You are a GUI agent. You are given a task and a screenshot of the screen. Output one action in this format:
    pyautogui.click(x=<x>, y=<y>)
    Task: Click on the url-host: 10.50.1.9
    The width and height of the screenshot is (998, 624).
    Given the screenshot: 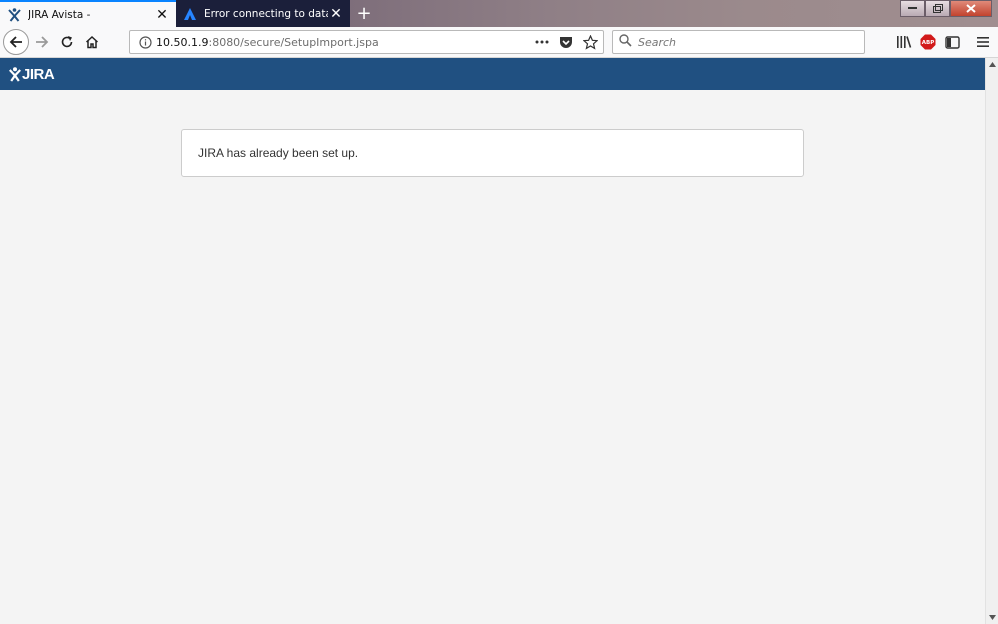 What is the action you would take?
    pyautogui.click(x=182, y=42)
    